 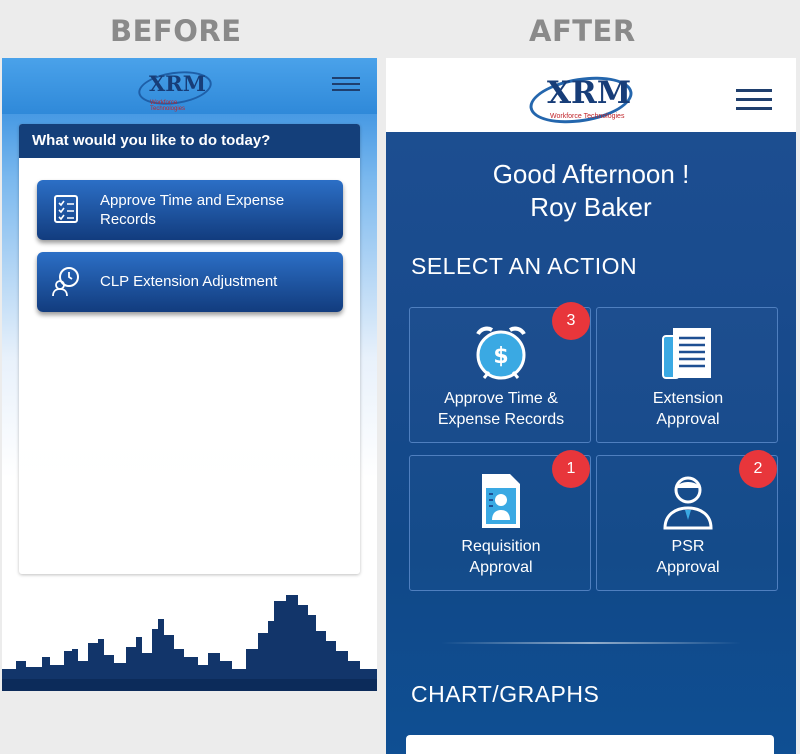 I want to click on person-icon, so click(x=688, y=503).